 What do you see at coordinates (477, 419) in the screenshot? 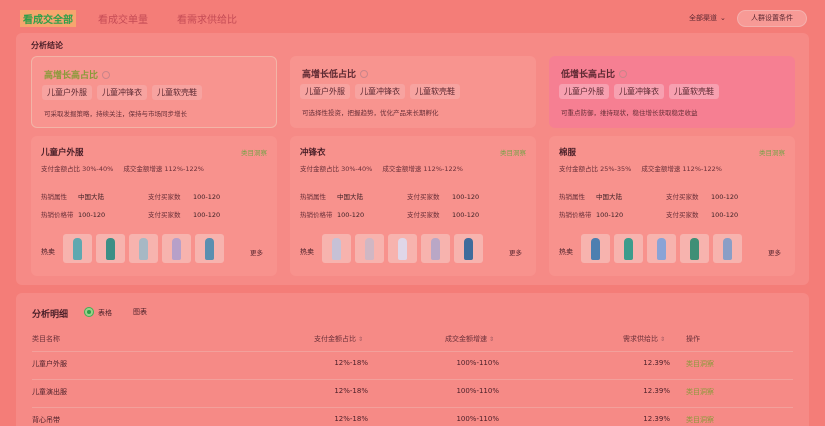
I see `cell-growth: 100%-110%` at bounding box center [477, 419].